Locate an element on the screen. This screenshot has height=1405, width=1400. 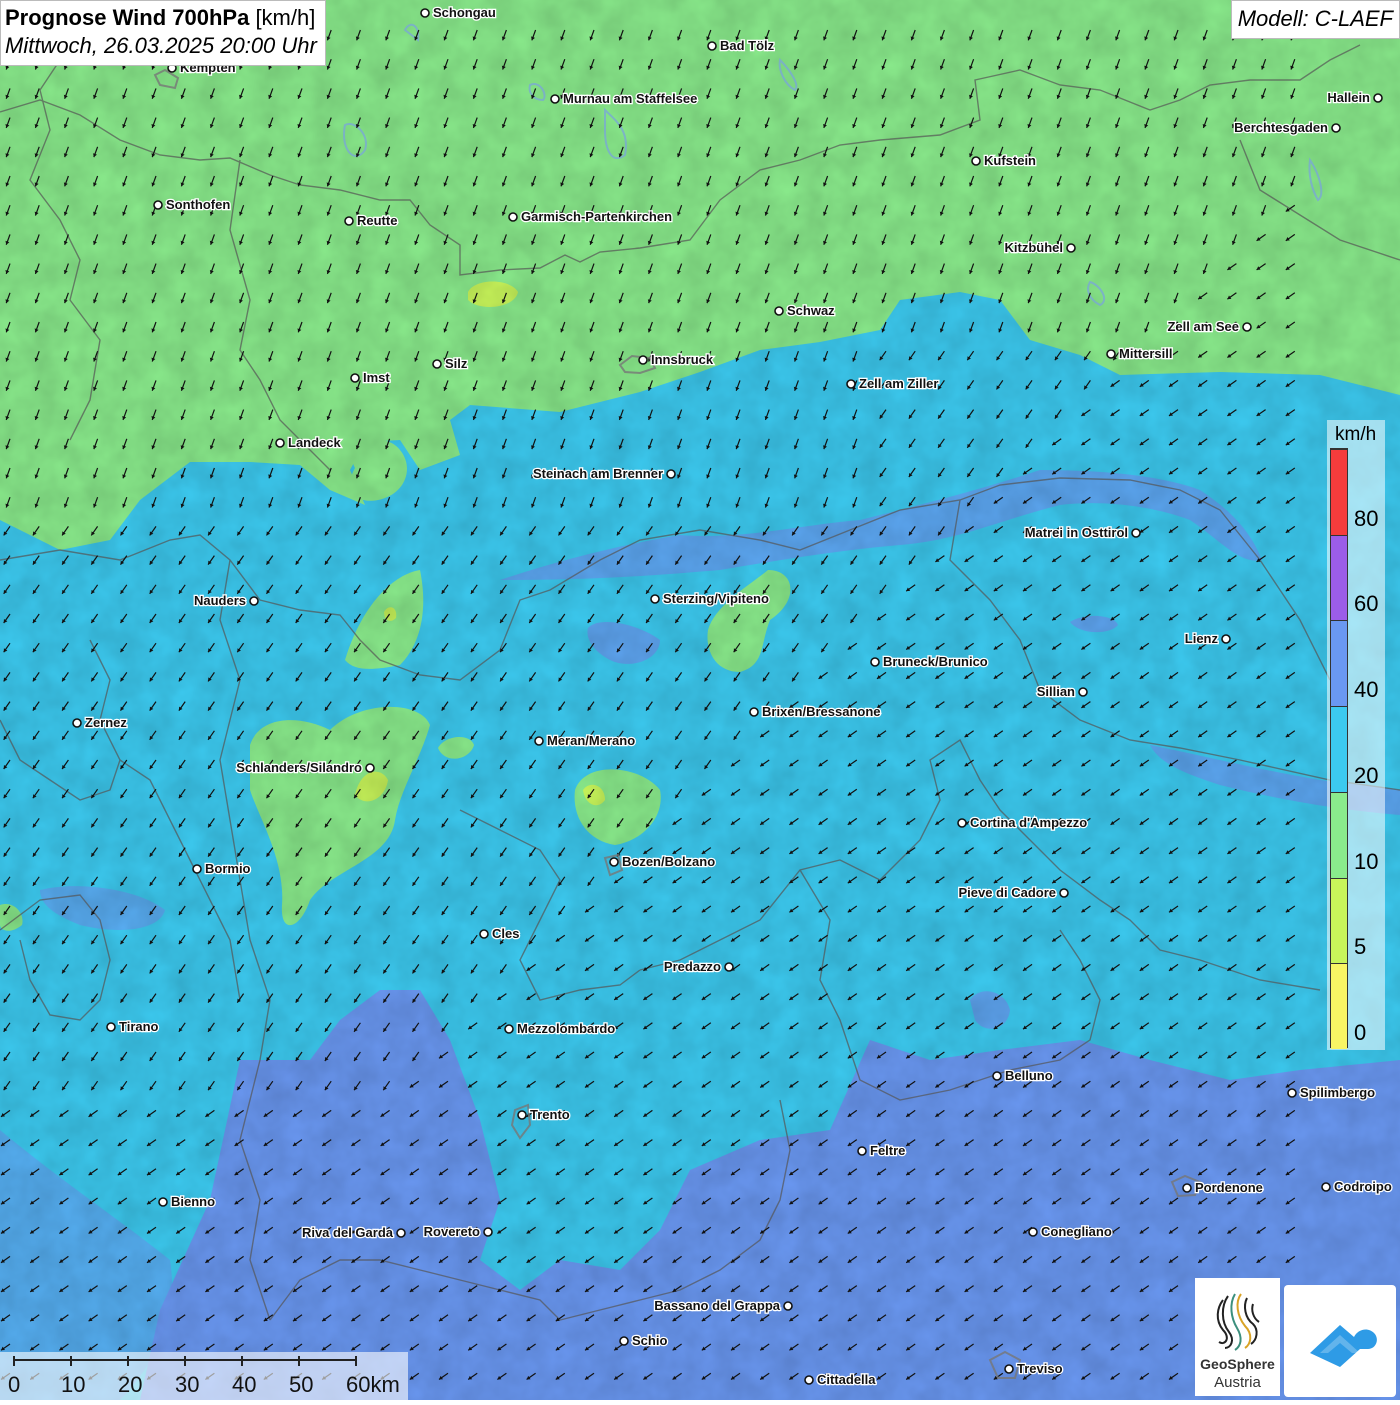
city-label: Brixen/Bressanone is located at coordinates (821, 711).